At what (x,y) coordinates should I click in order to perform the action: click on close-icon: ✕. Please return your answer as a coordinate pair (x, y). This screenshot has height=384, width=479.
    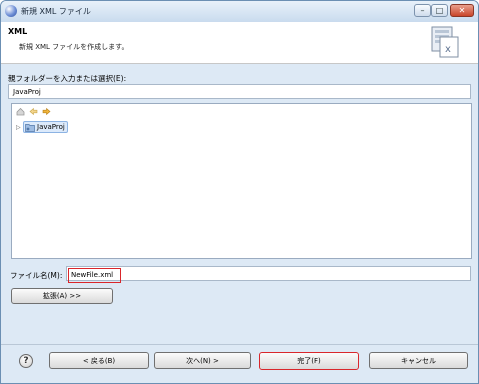
    Looking at the image, I should click on (462, 10).